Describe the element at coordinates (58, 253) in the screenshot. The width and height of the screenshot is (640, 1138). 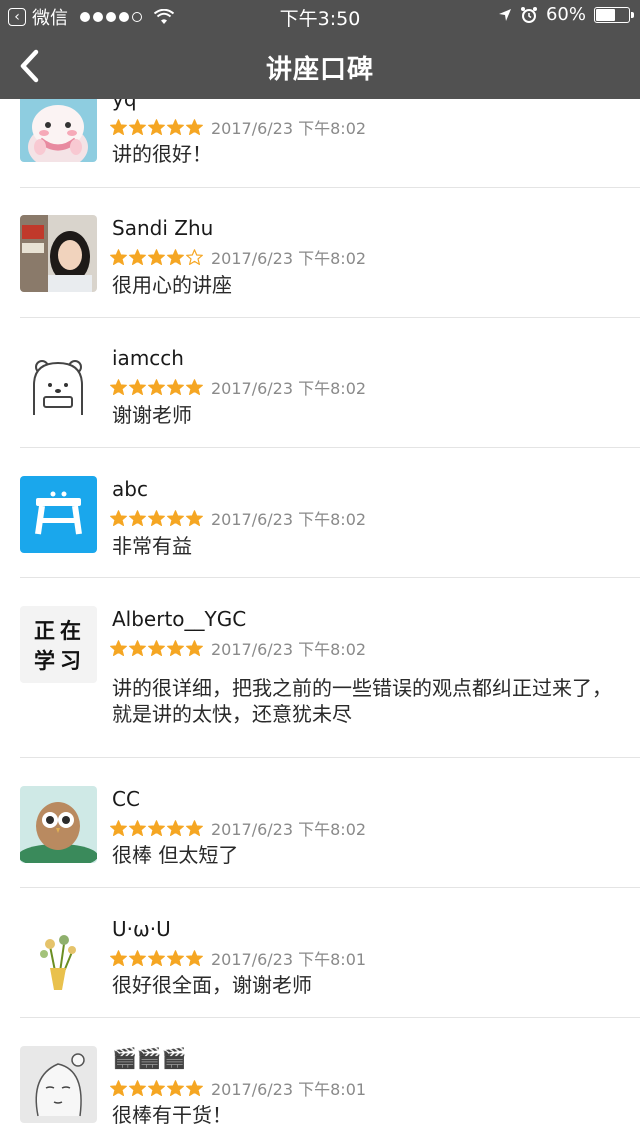
I see `photo-girl-avatar` at that location.